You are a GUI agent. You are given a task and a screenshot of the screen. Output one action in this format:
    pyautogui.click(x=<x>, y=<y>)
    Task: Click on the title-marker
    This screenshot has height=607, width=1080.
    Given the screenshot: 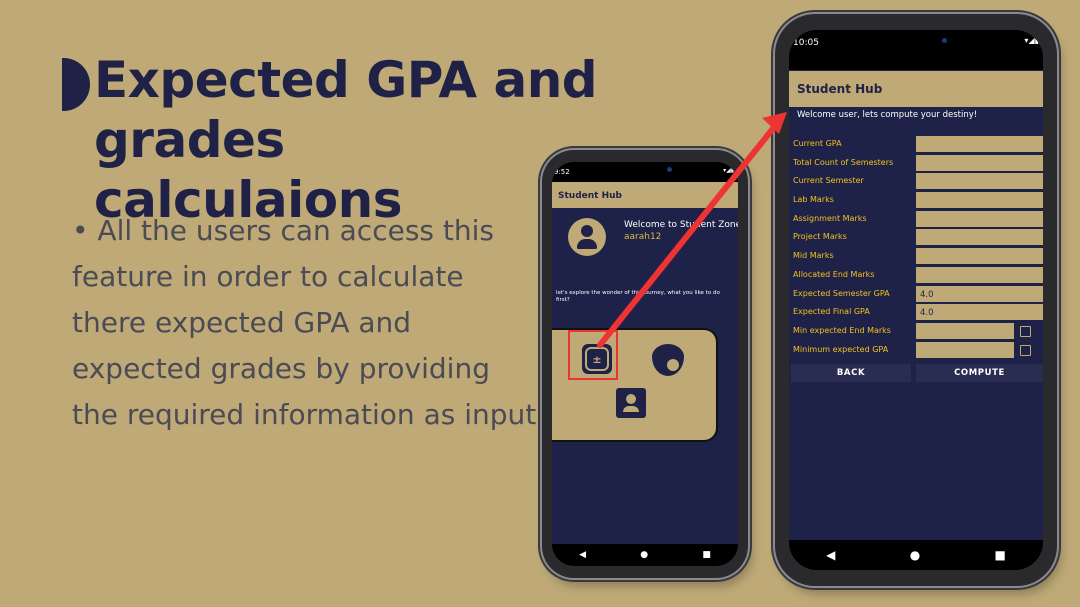 What is the action you would take?
    pyautogui.click(x=76, y=84)
    